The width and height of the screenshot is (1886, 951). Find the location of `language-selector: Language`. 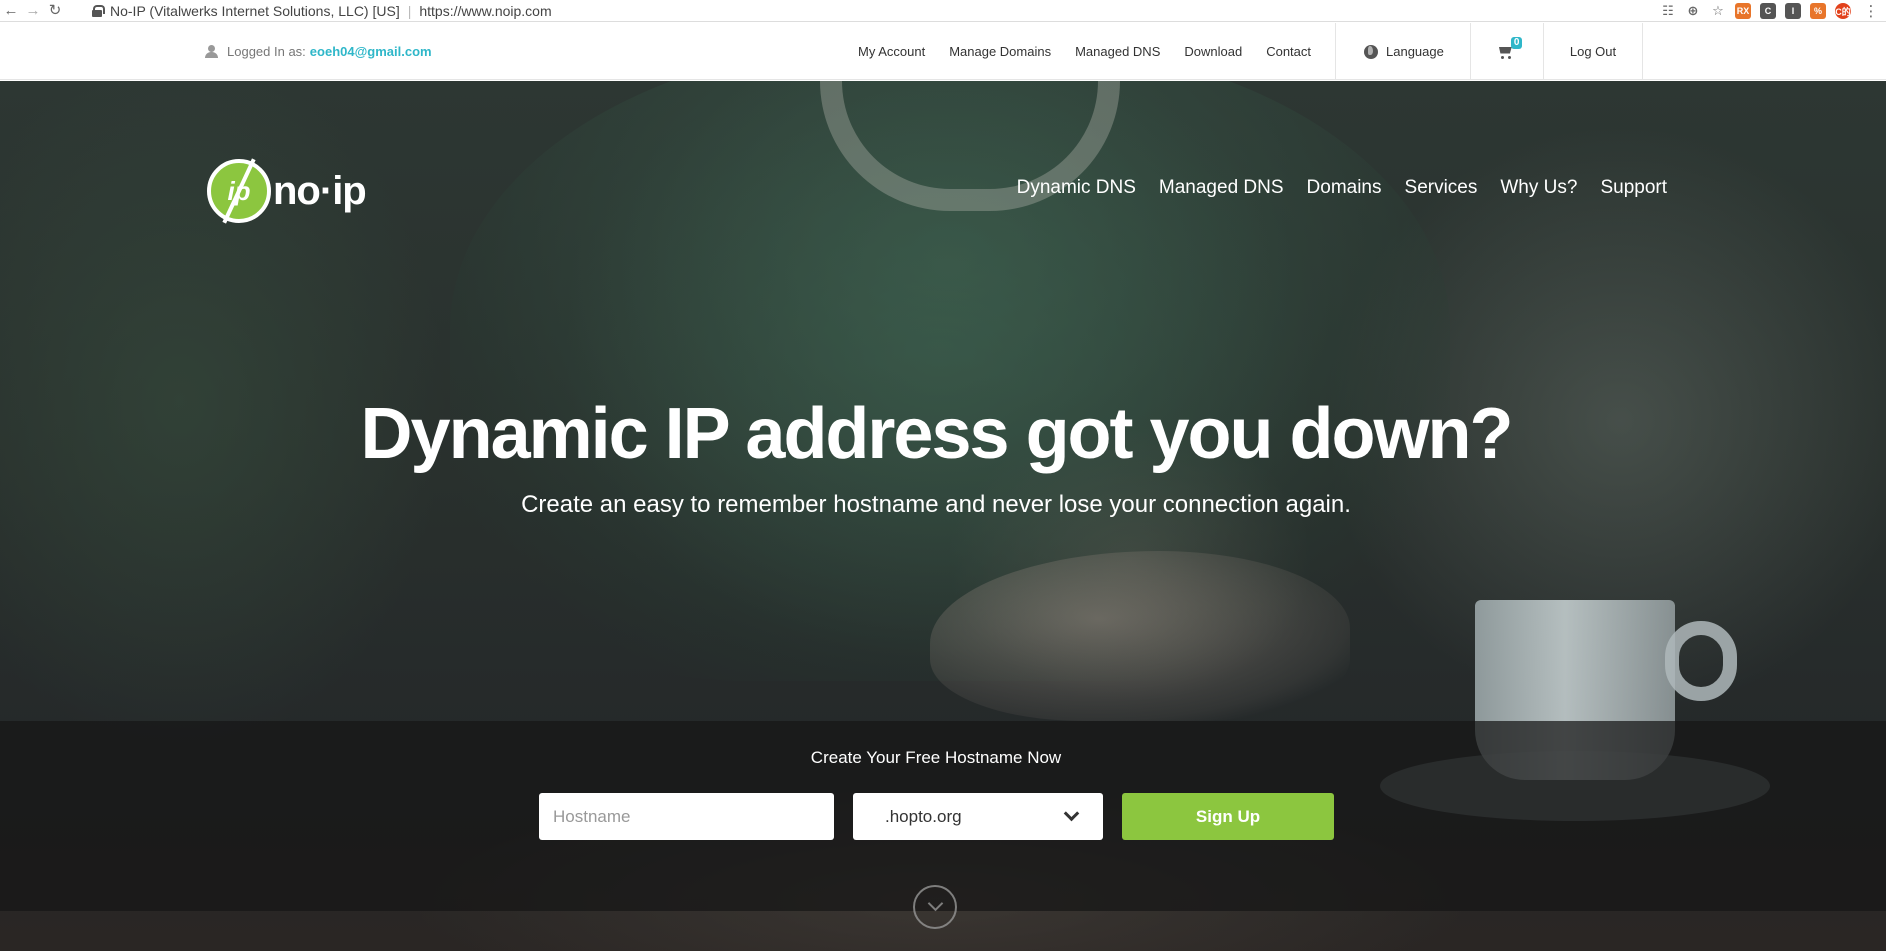

language-selector: Language is located at coordinates (1403, 51).